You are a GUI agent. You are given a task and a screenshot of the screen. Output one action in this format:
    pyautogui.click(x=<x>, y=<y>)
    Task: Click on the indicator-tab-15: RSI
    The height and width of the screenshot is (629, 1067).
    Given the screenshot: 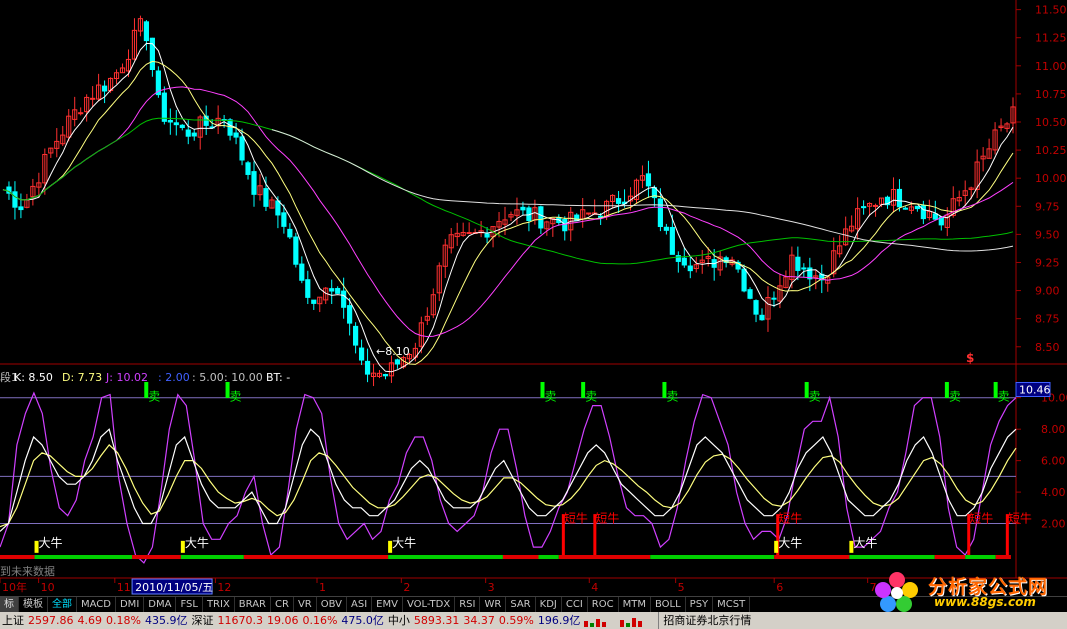 What is the action you would take?
    pyautogui.click(x=468, y=605)
    